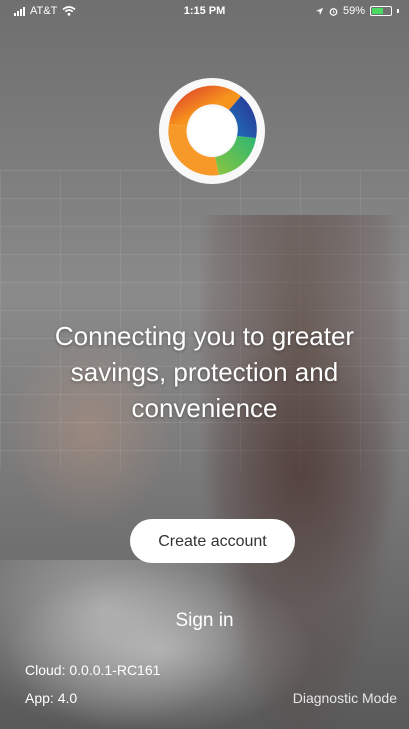  What do you see at coordinates (345, 698) in the screenshot?
I see `diagnostic-mode-link: Diagnostic Mode` at bounding box center [345, 698].